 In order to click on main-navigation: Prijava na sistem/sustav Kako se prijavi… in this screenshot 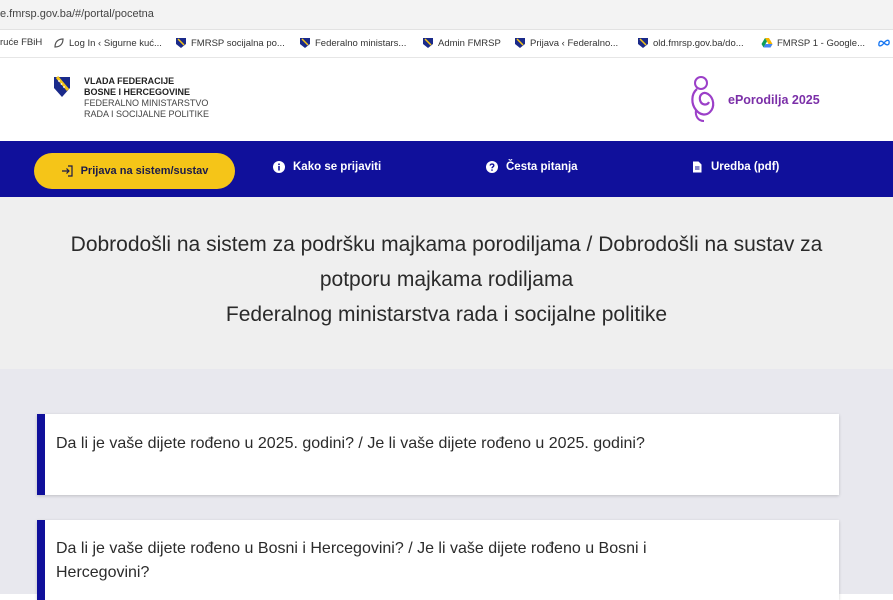, I will do `click(446, 169)`.